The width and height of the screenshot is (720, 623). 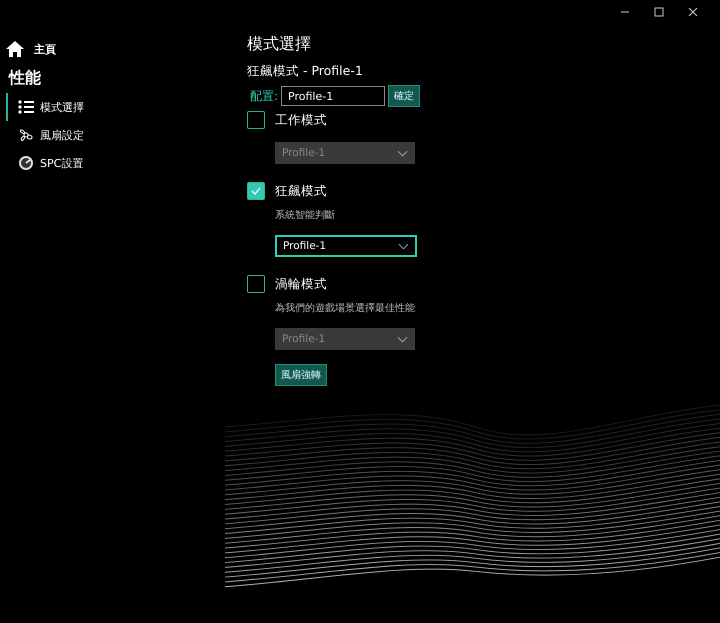 What do you see at coordinates (301, 191) in the screenshot?
I see `mode-label: 狂飆模式` at bounding box center [301, 191].